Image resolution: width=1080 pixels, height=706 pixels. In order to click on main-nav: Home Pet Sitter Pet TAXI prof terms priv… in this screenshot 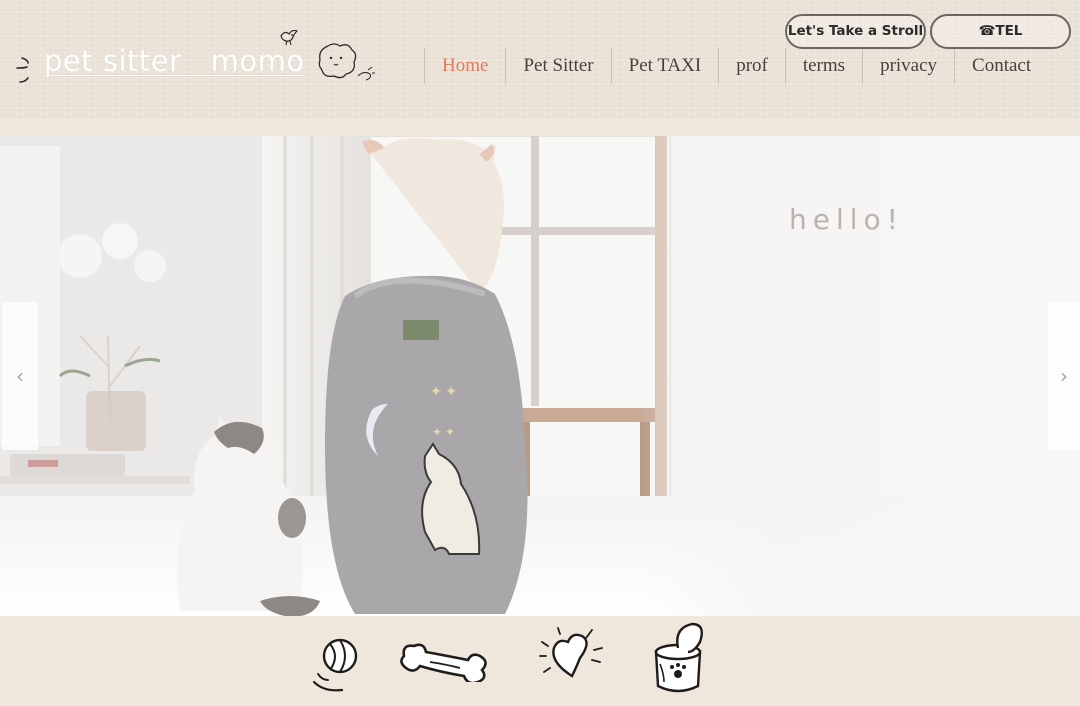, I will do `click(736, 66)`.